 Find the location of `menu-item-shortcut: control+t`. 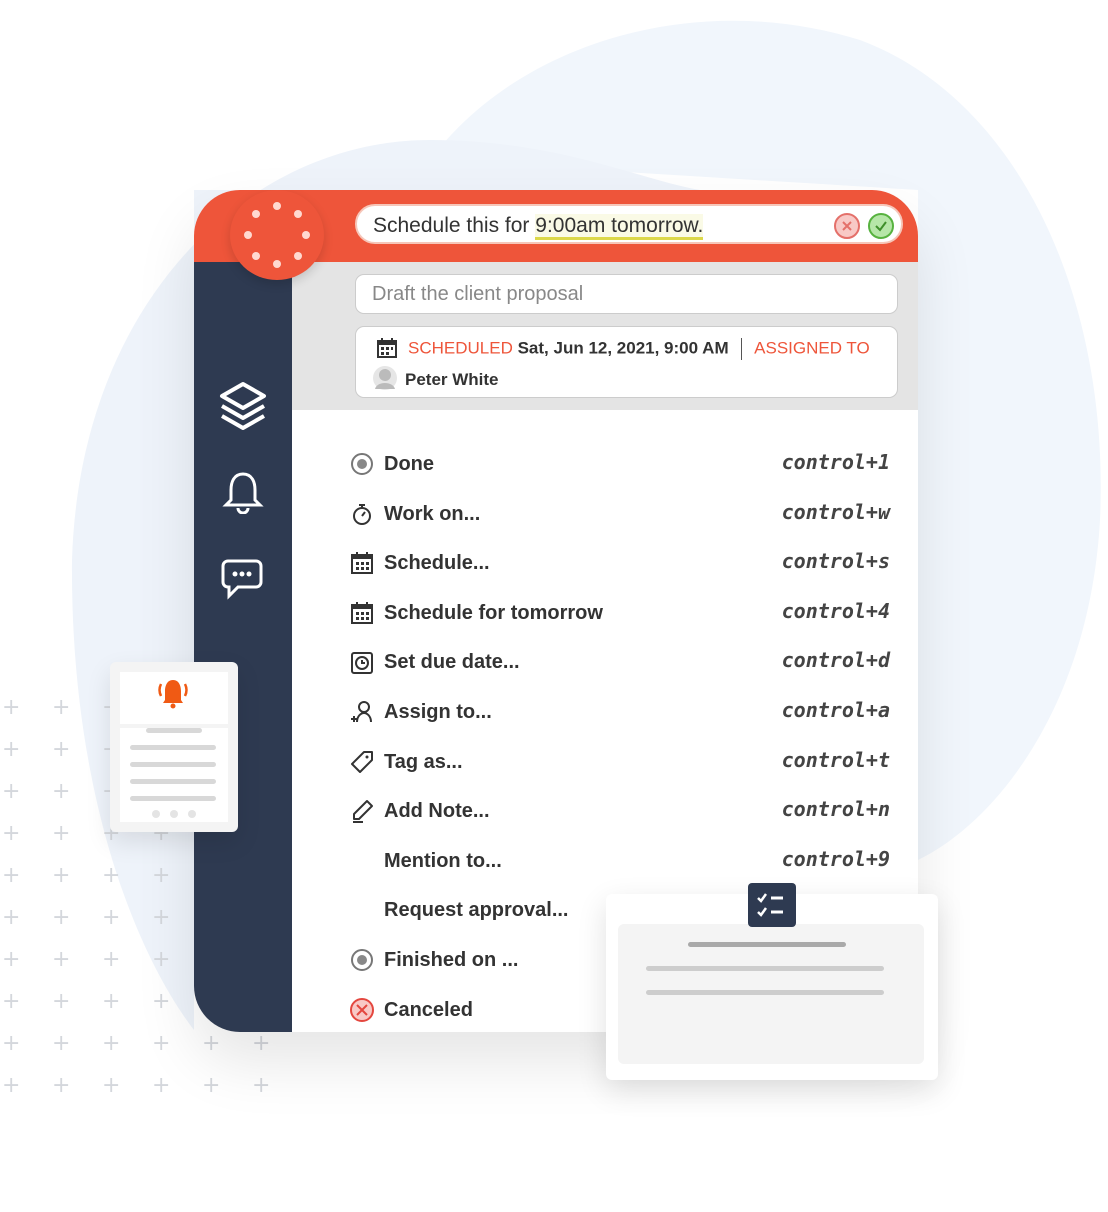

menu-item-shortcut: control+t is located at coordinates (835, 759).